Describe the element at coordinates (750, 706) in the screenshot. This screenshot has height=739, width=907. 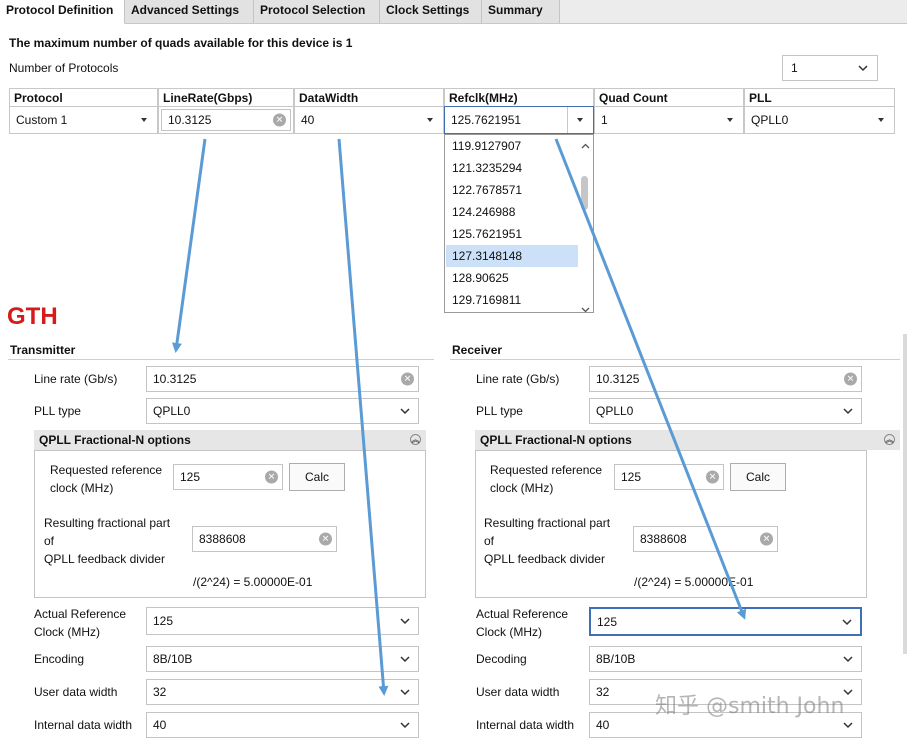
I see `watermark: 知乎 @smith John` at that location.